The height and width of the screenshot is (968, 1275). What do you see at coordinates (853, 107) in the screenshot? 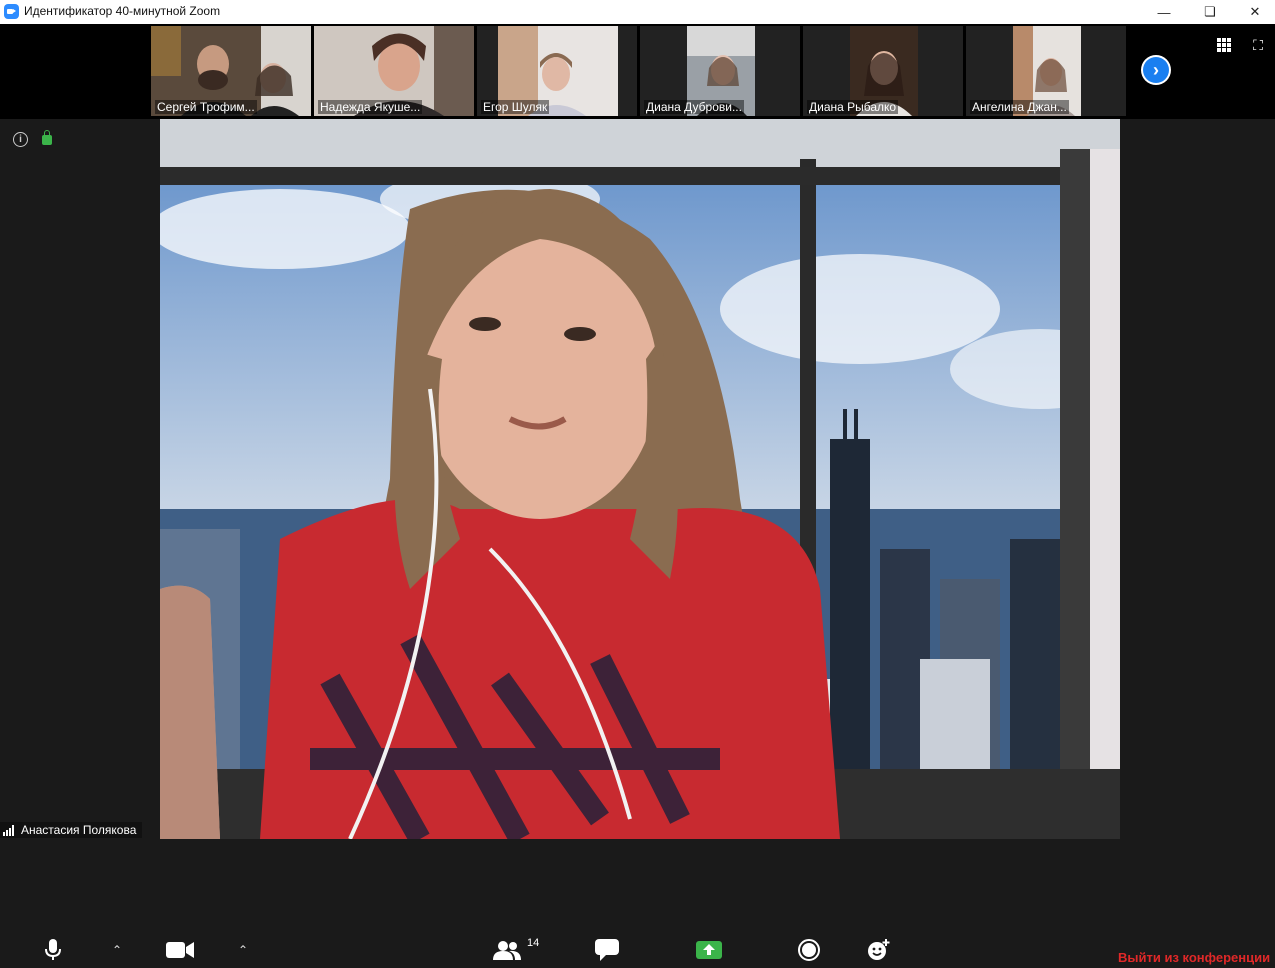
I see `participant-name: Диана Рыбалко` at bounding box center [853, 107].